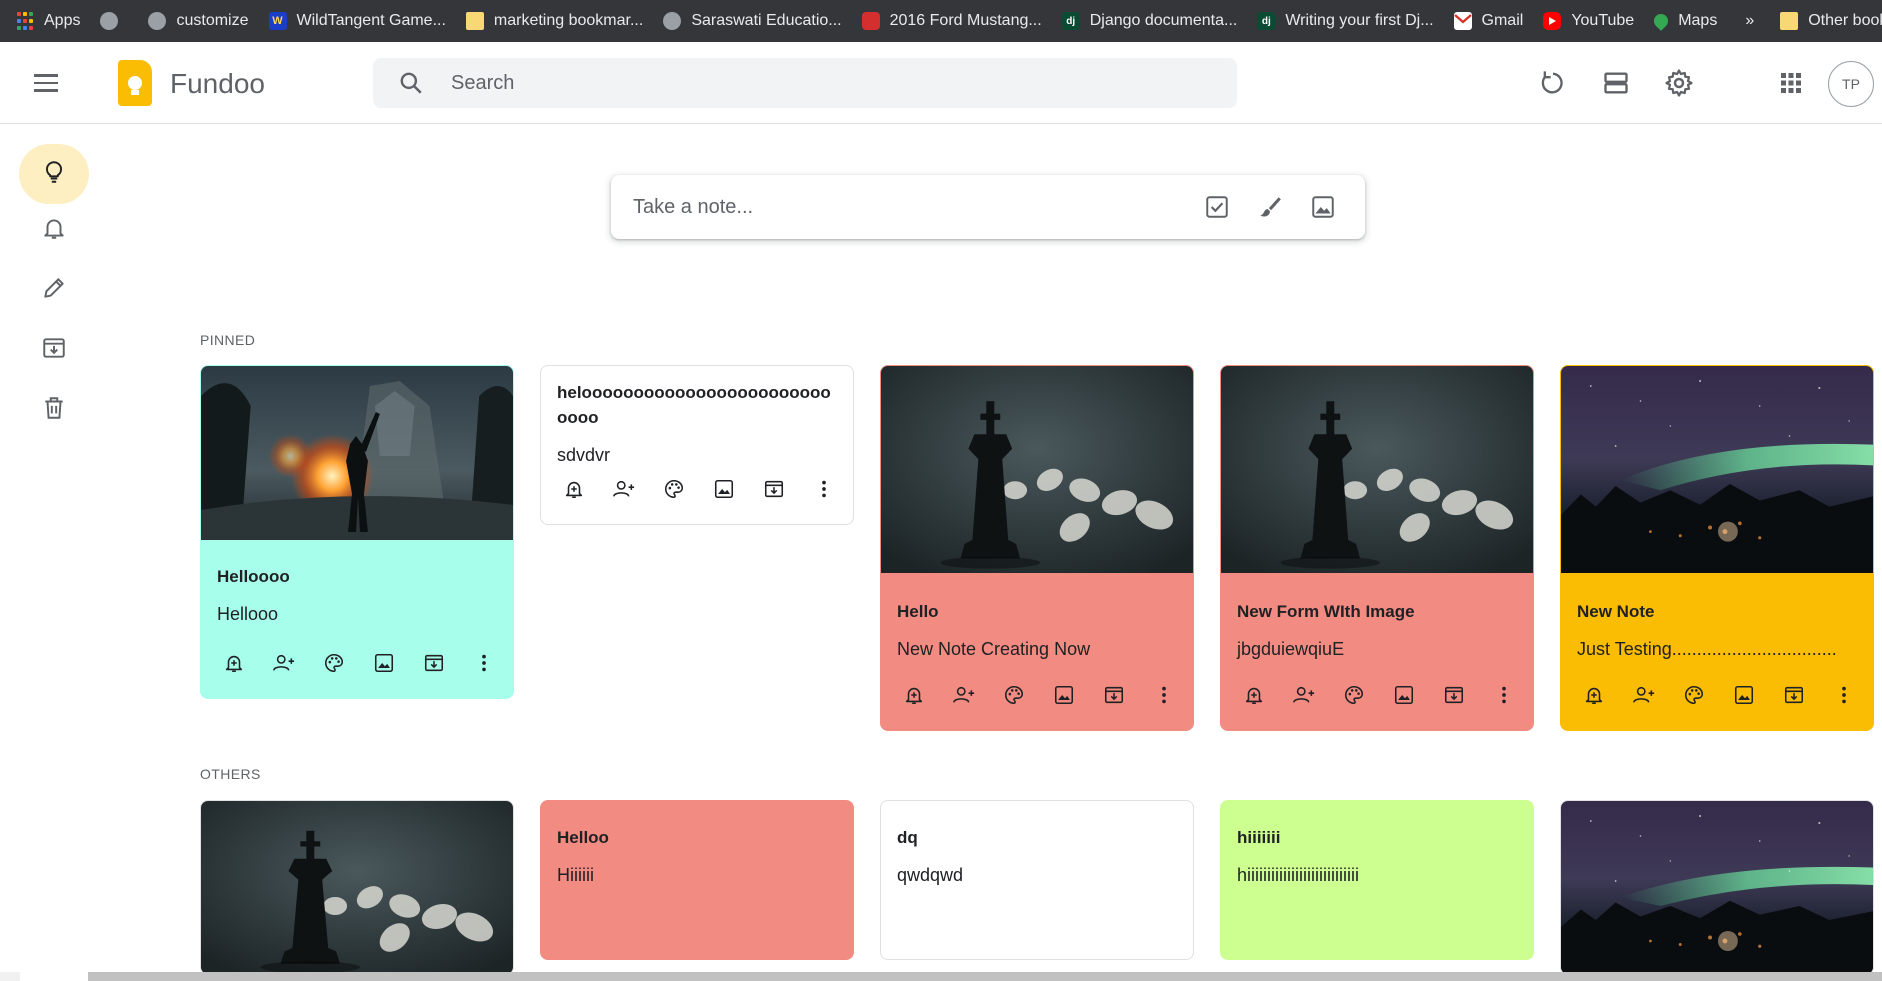 Image resolution: width=1882 pixels, height=981 pixels. What do you see at coordinates (1377, 880) in the screenshot?
I see `note-card: hiiiiiii hiiiiiiiiiiiiiiiiiiiiiiiiiiii` at bounding box center [1377, 880].